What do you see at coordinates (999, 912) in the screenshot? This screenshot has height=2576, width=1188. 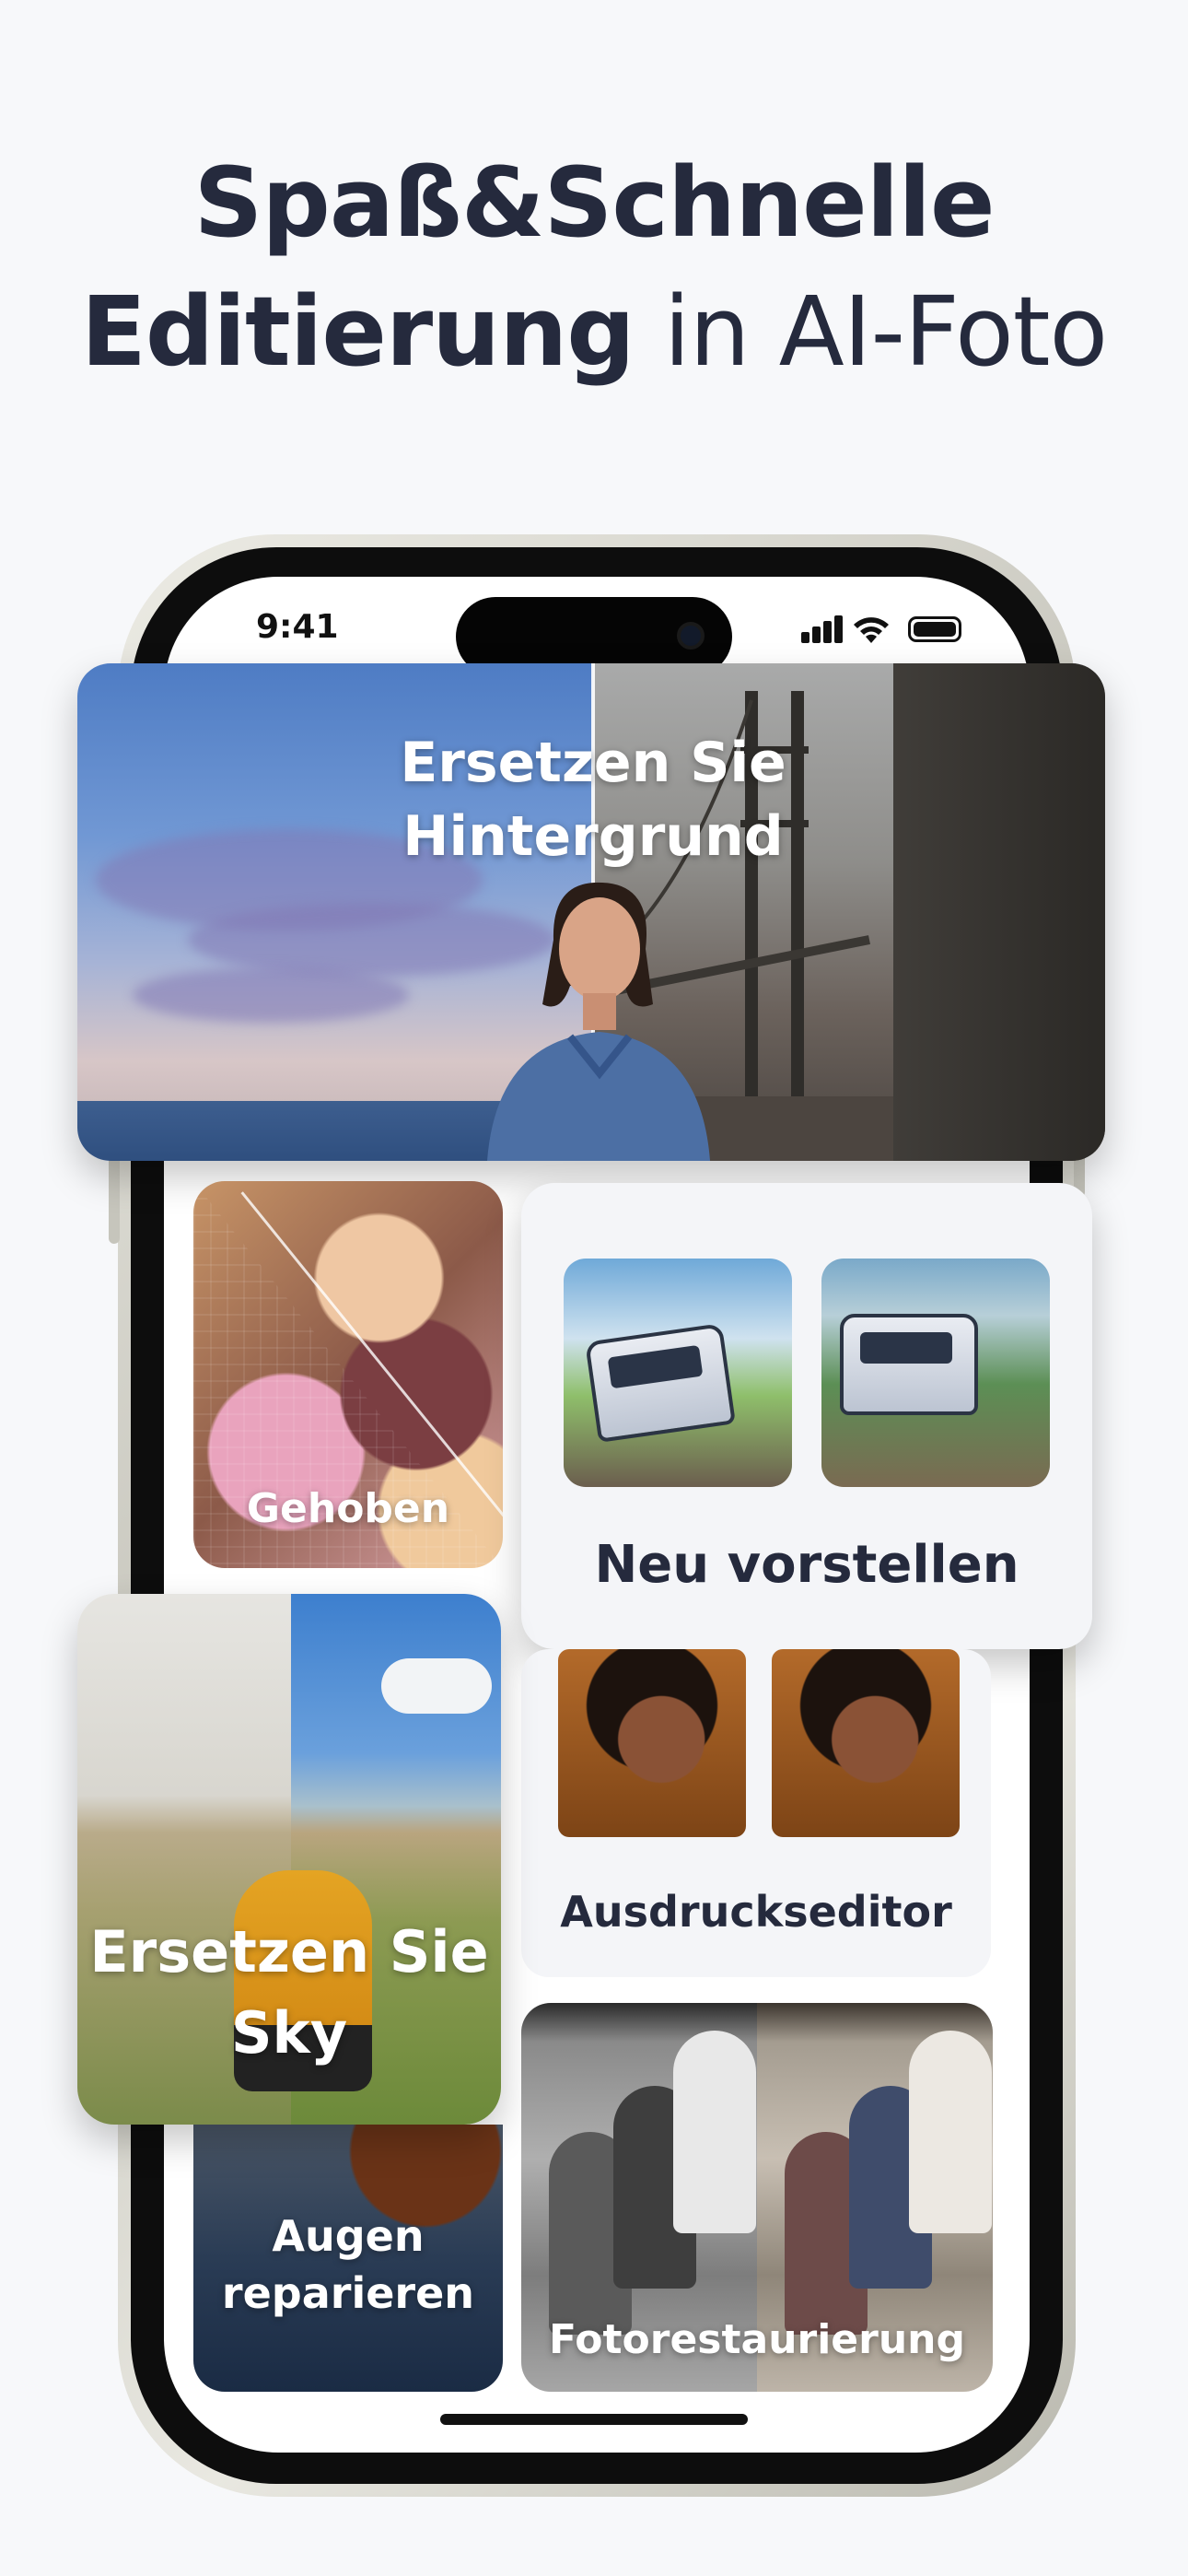 I see `building` at bounding box center [999, 912].